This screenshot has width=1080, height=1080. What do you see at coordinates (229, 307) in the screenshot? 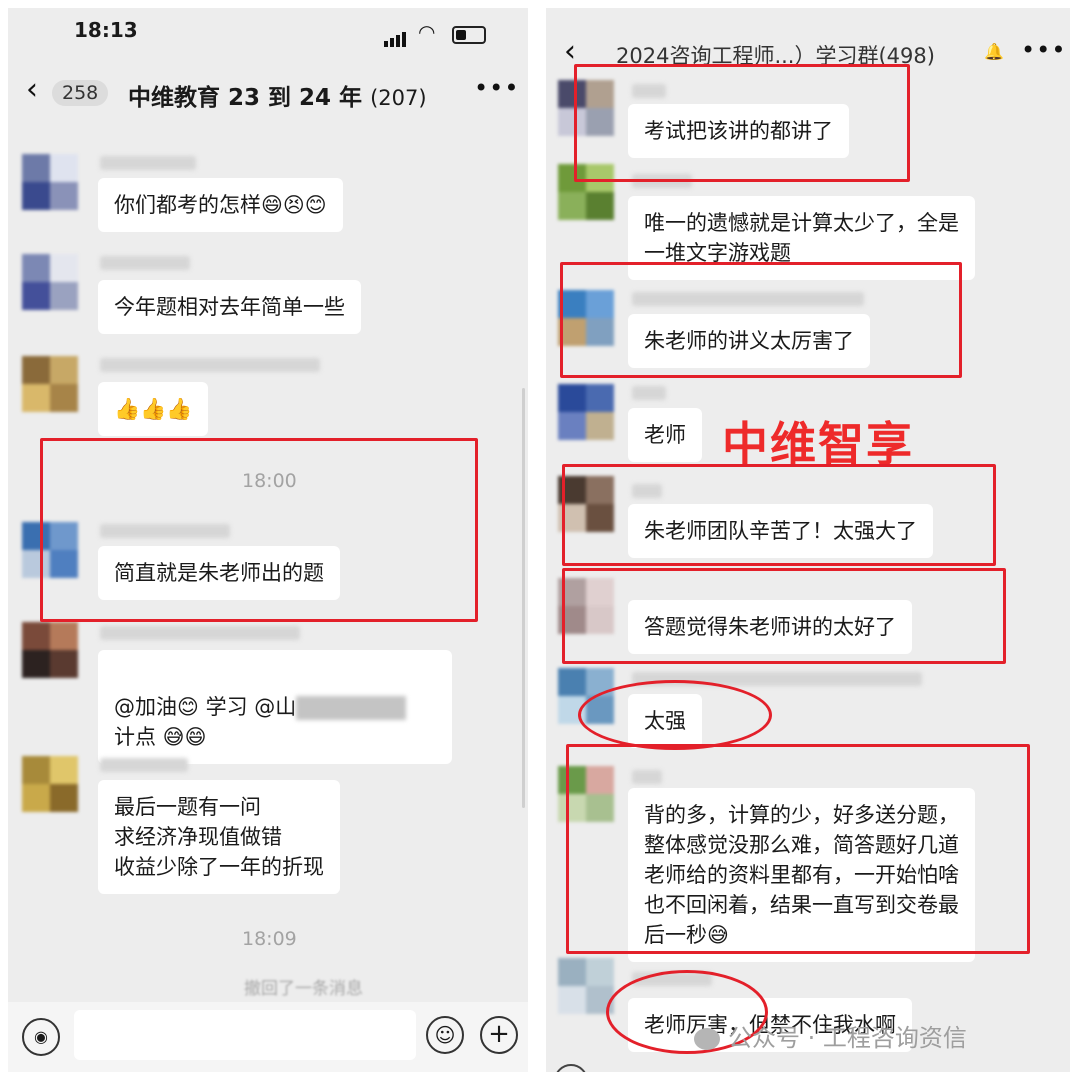
I see `message-bubble: 今年题相对去年简单一些` at bounding box center [229, 307].